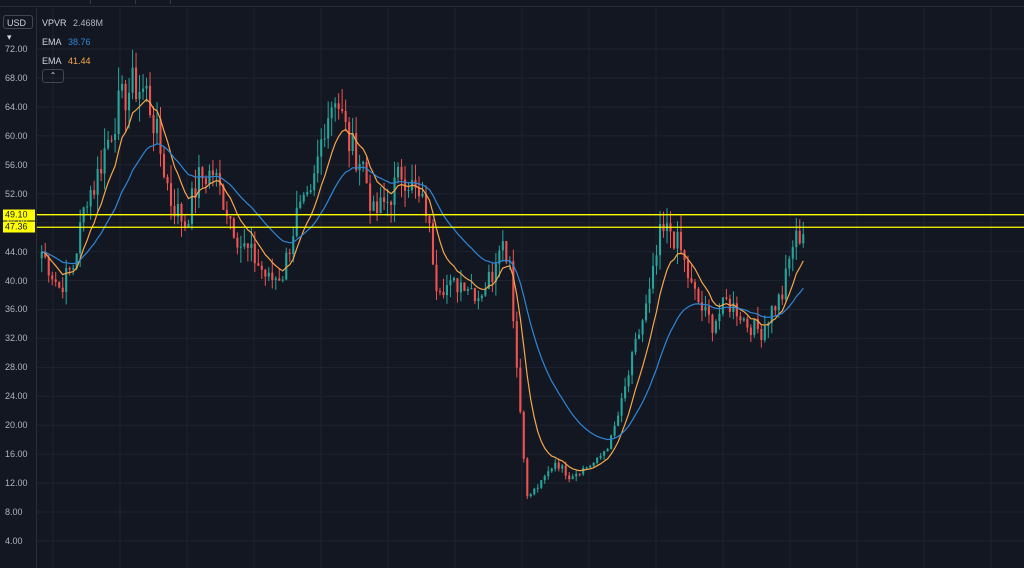  What do you see at coordinates (53, 76) in the screenshot?
I see `legend-collapse-button: ⌃` at bounding box center [53, 76].